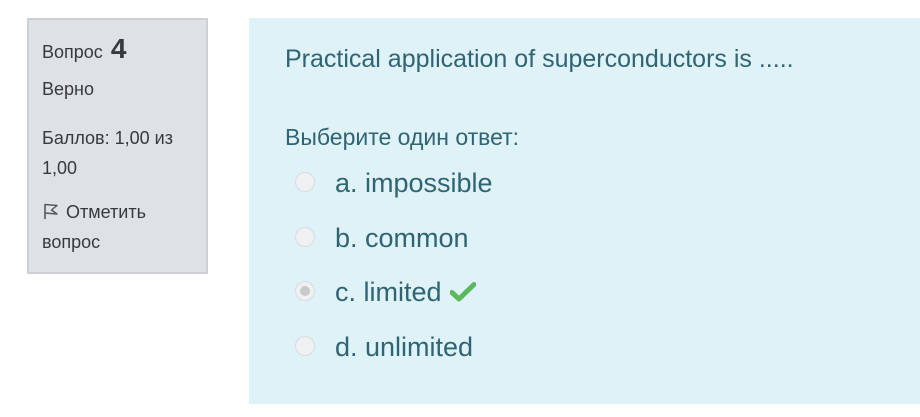 This screenshot has width=920, height=417. Describe the element at coordinates (595, 357) in the screenshot. I see `answer-option-d: d. unlimited` at that location.